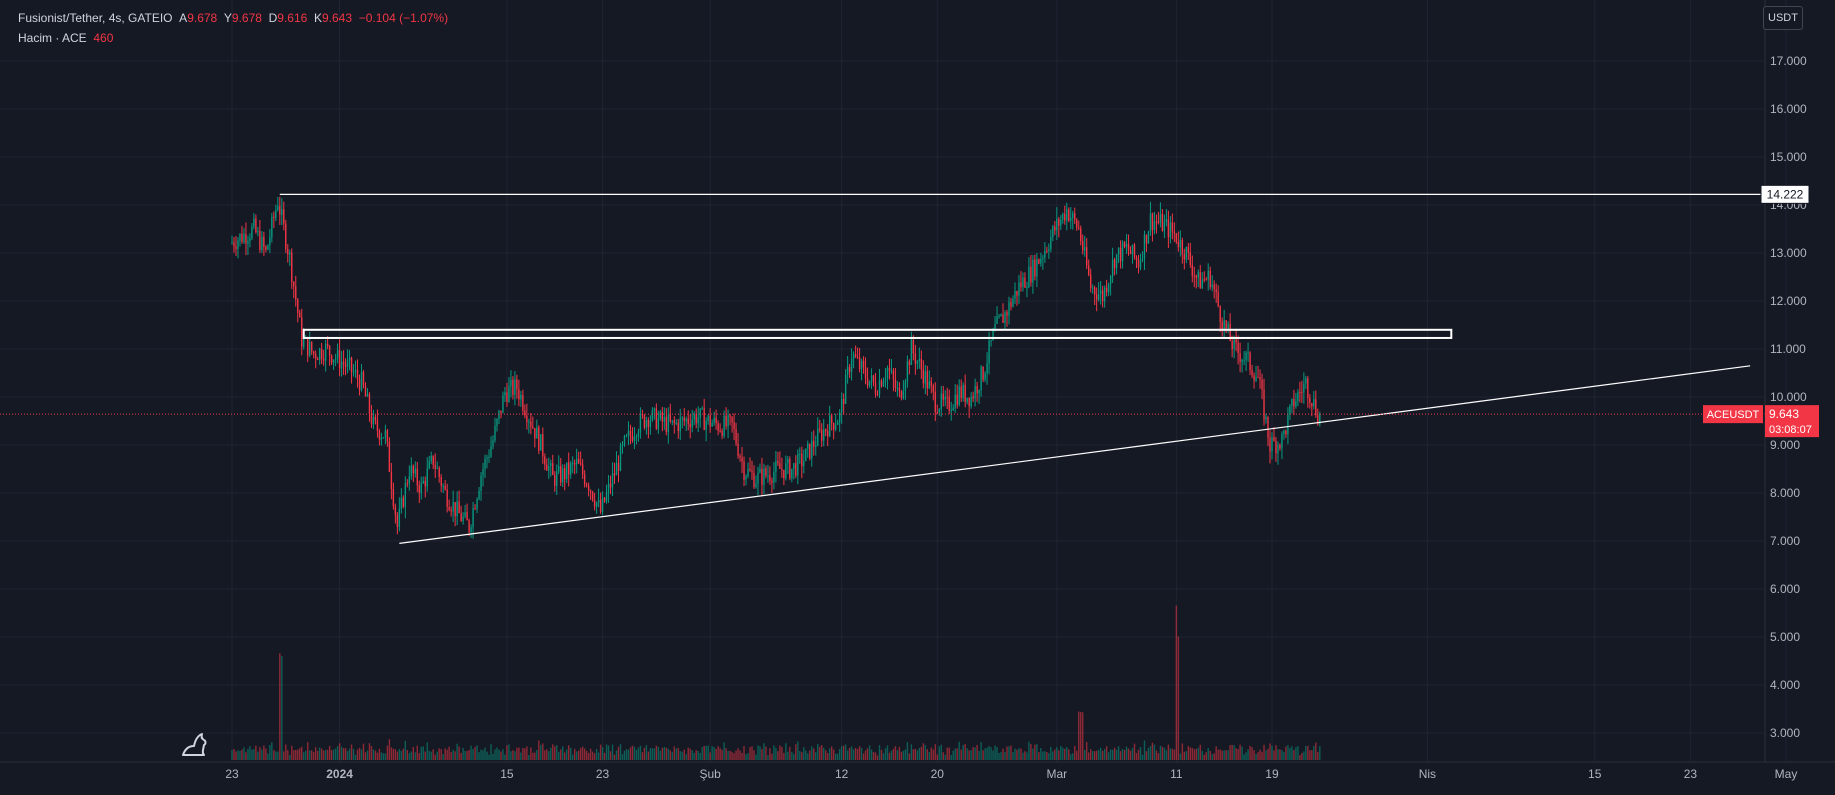  I want to click on symbol-tag-text: ACEUSDT, so click(1733, 415).